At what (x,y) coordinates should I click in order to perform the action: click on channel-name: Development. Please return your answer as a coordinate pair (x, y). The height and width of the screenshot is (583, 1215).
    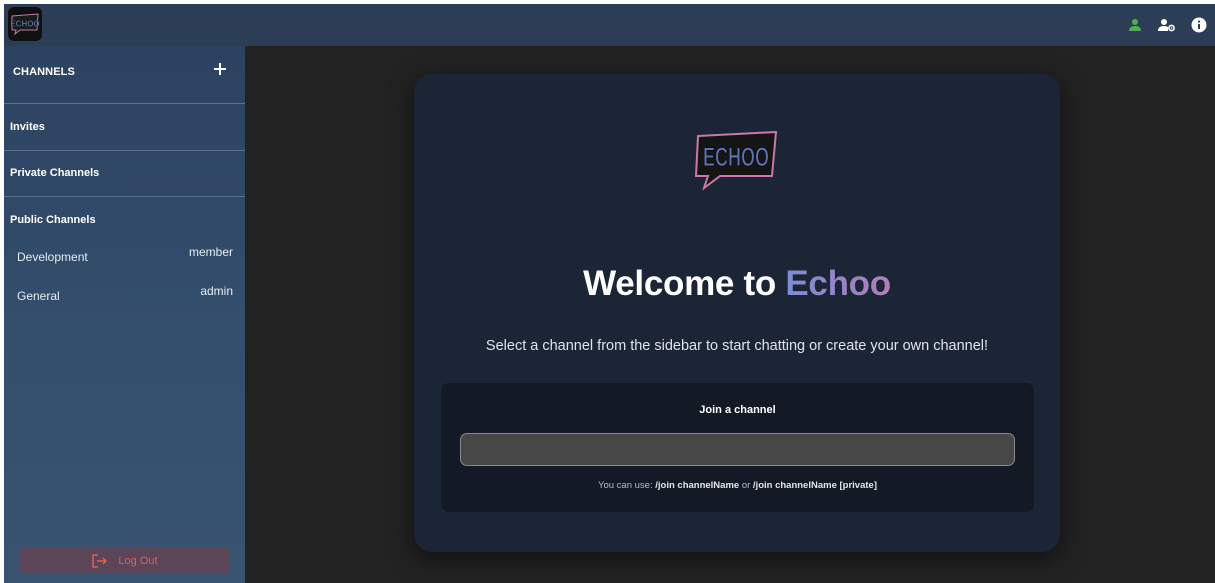
    Looking at the image, I should click on (52, 257).